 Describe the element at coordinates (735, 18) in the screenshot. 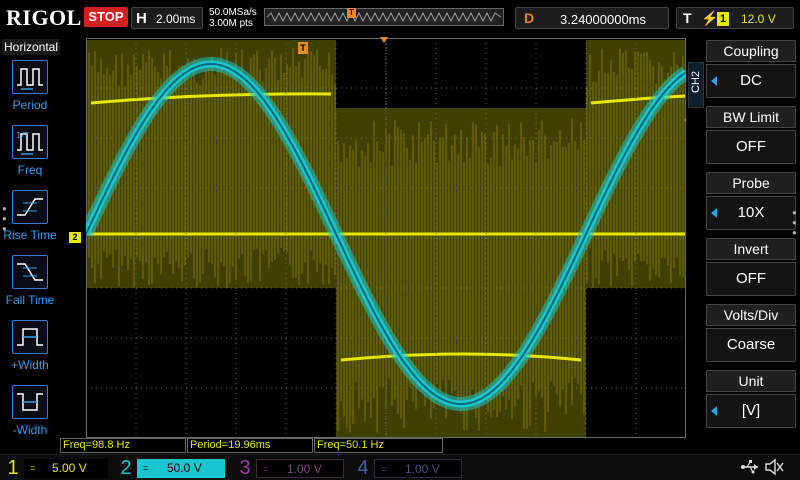

I see `trigger-settings: T ⚡ 1 12.0 V` at that location.